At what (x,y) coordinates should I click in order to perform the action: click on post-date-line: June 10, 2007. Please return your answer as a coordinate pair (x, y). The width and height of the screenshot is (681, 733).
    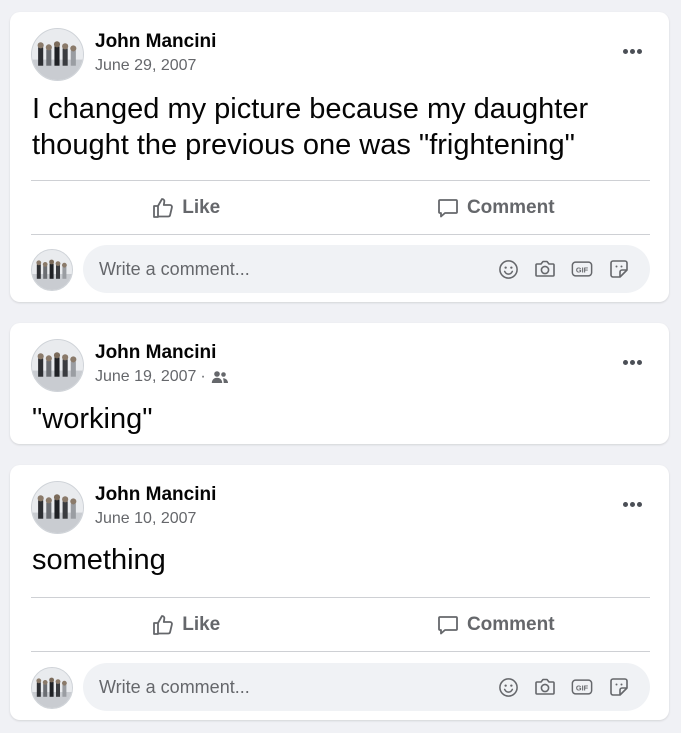
    Looking at the image, I should click on (145, 519).